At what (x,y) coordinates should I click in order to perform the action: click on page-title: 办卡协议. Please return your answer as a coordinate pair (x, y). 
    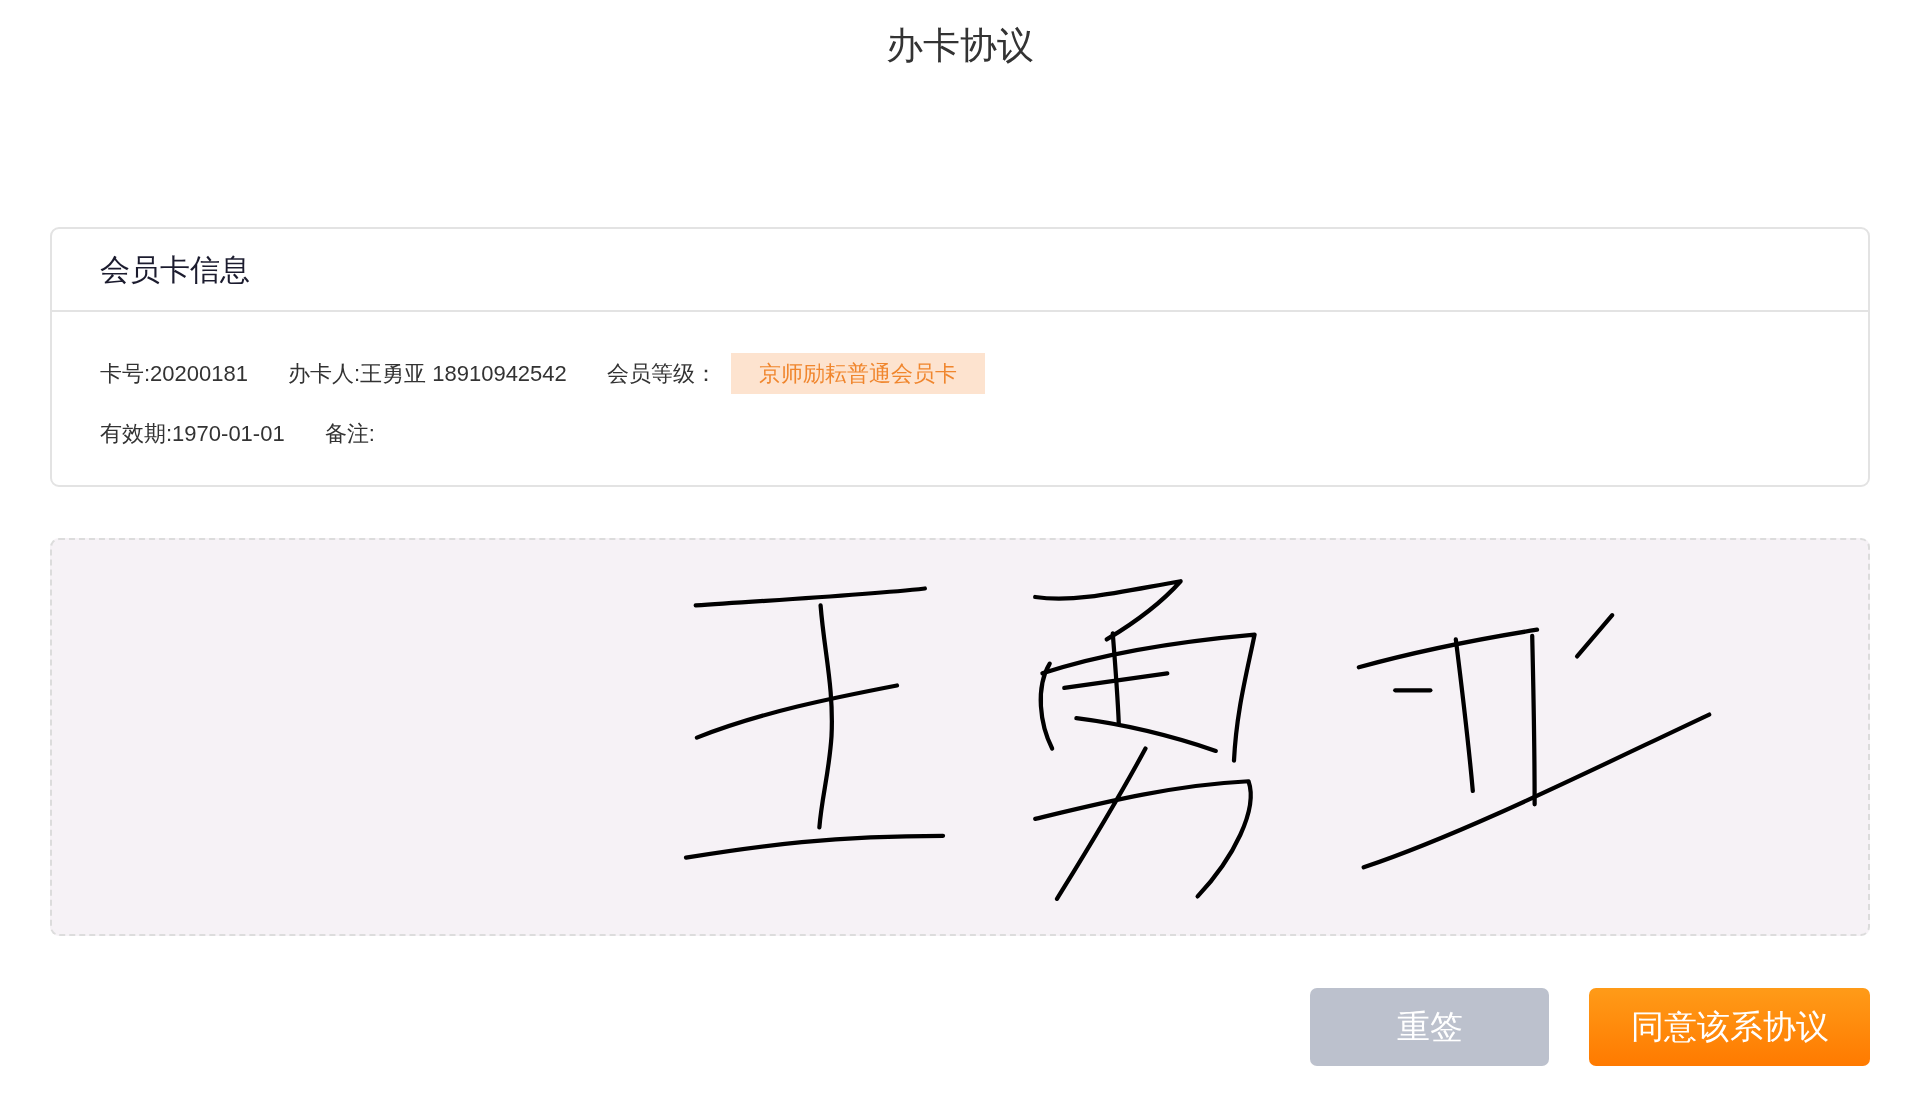
    Looking at the image, I should click on (960, 45).